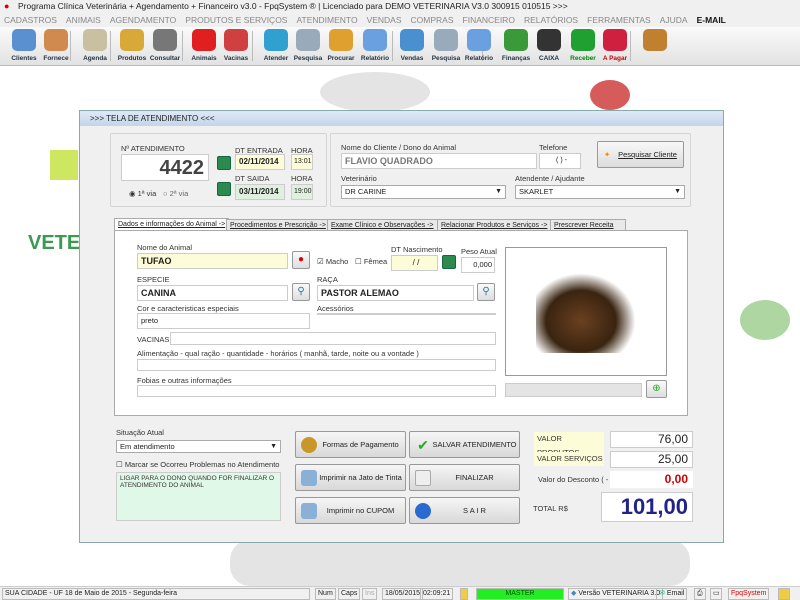  Describe the element at coordinates (607, 154) in the screenshot. I see `people-icon: ✦` at that location.